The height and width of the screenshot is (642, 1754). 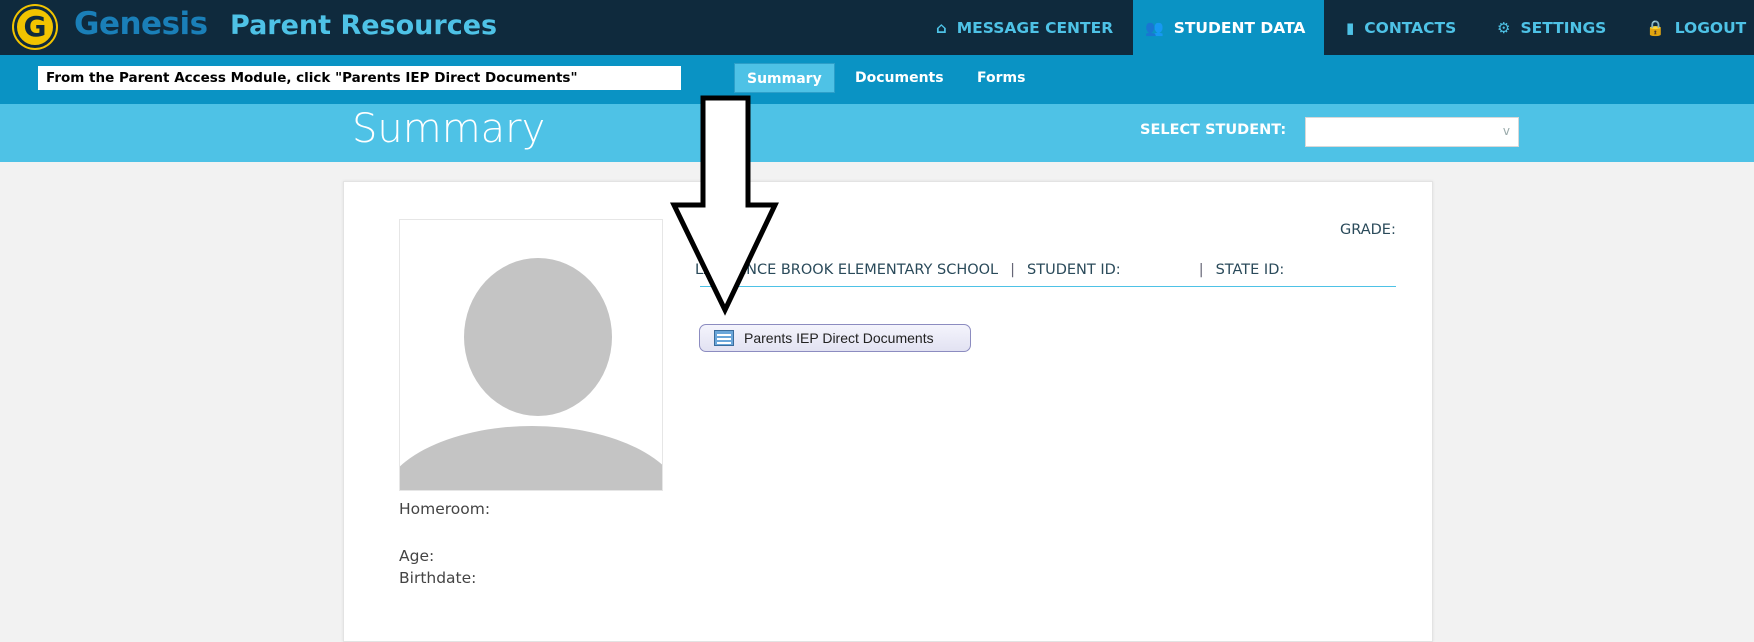 What do you see at coordinates (1250, 270) in the screenshot?
I see `state-id-label: STATE ID:` at bounding box center [1250, 270].